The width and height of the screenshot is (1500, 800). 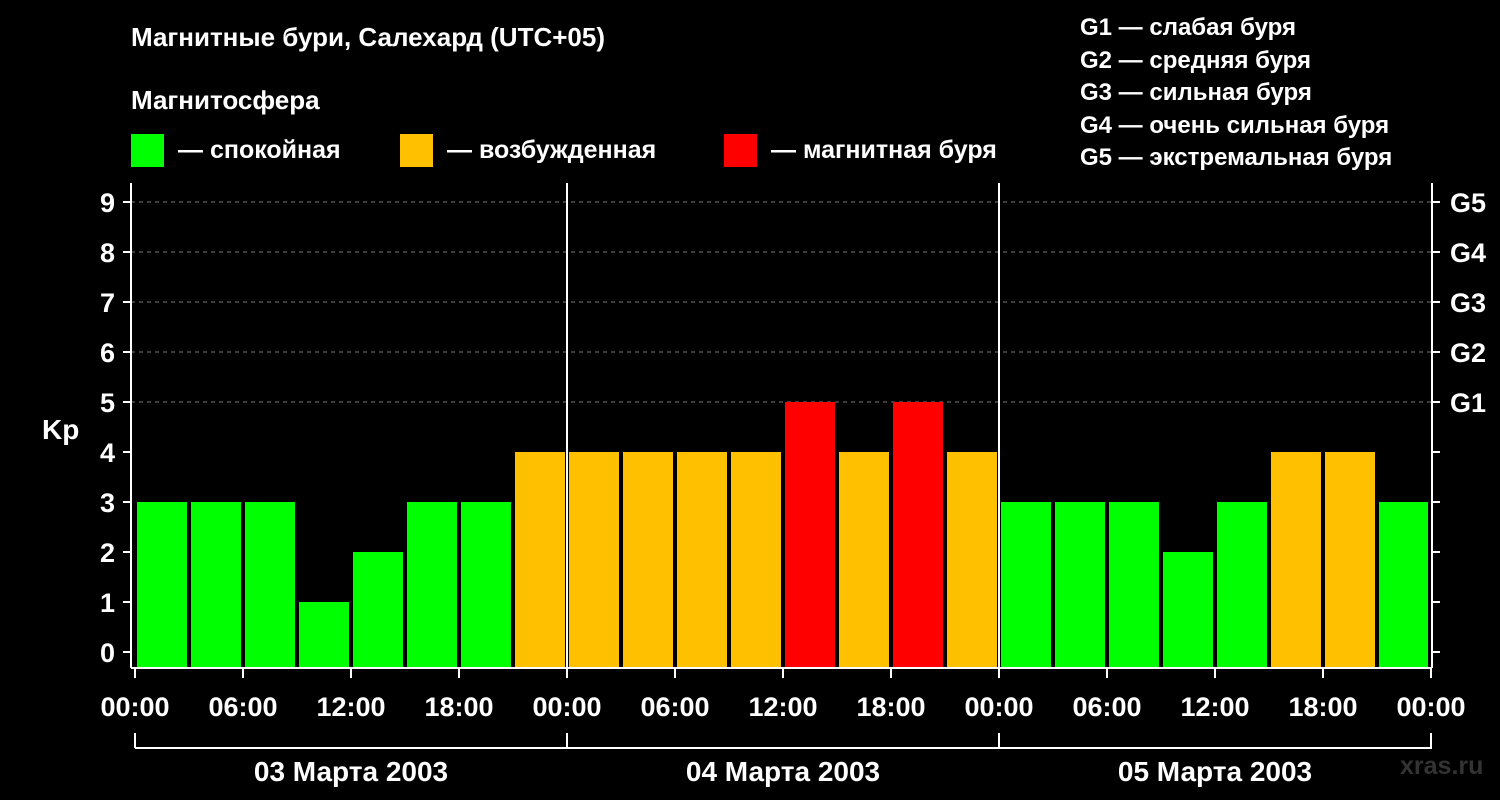 What do you see at coordinates (107, 353) in the screenshot?
I see `y-tick-label: 6` at bounding box center [107, 353].